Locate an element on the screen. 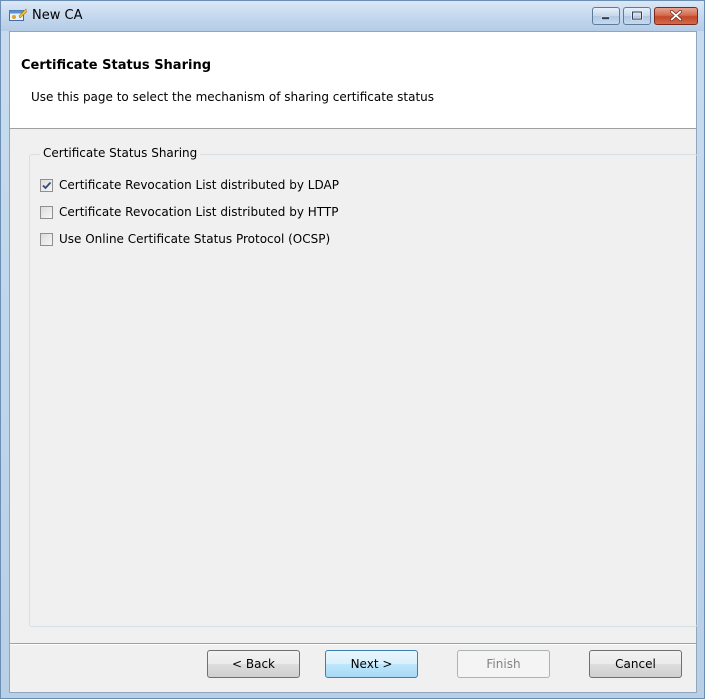 The width and height of the screenshot is (705, 699). checkbox-ldap is located at coordinates (46, 185).